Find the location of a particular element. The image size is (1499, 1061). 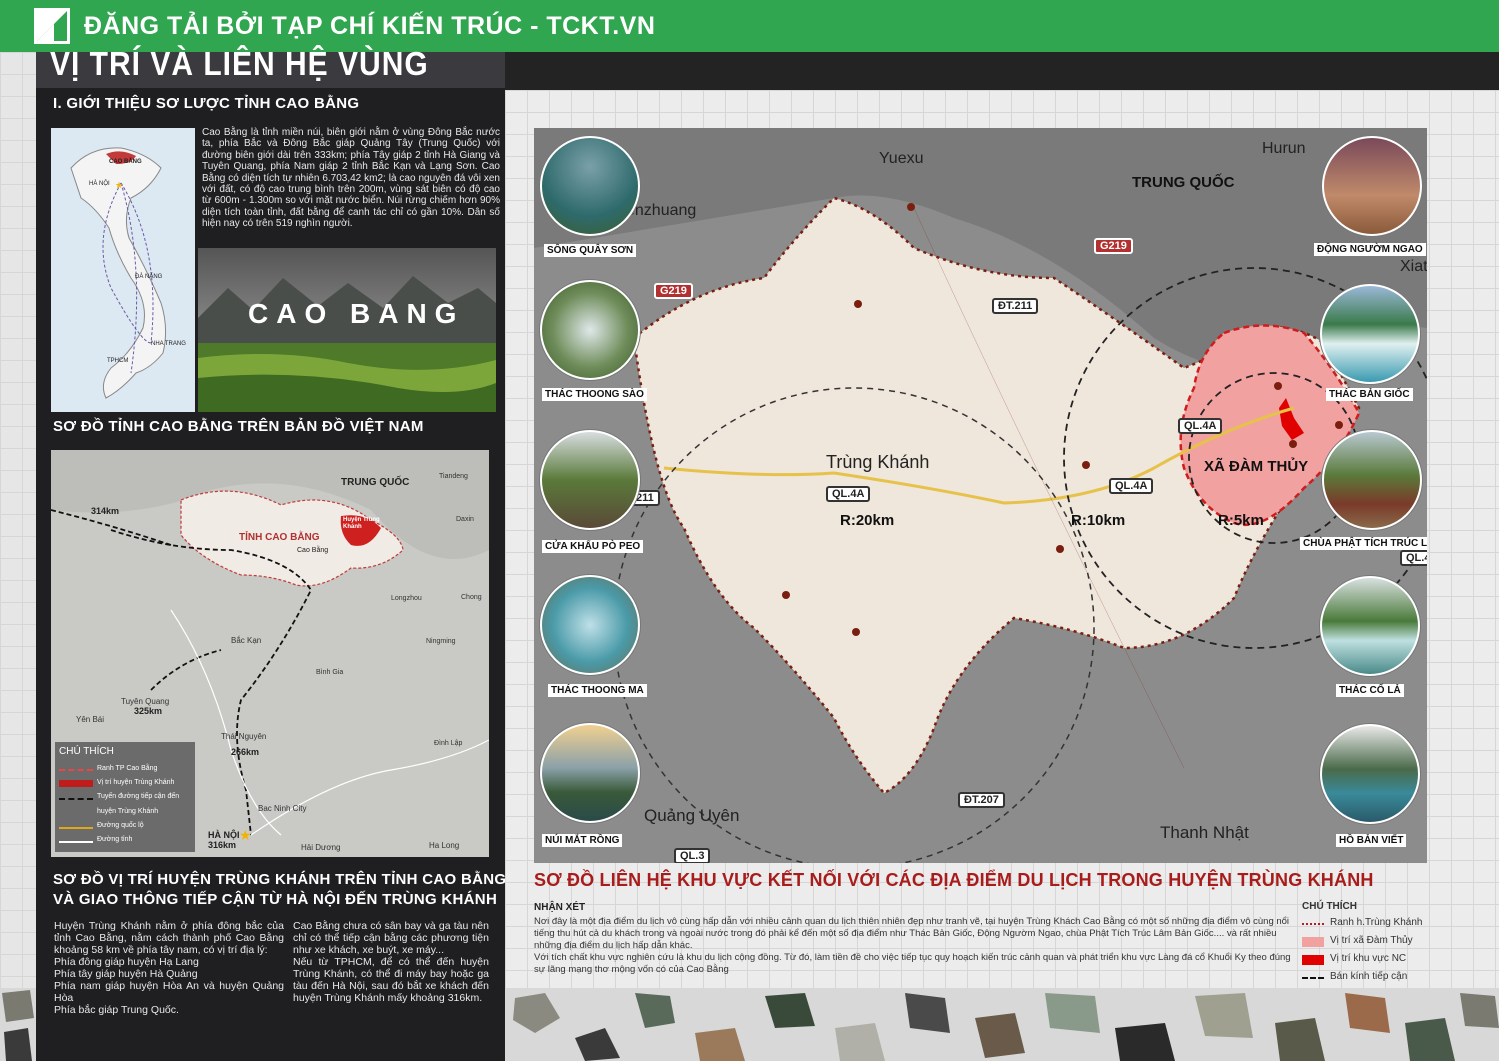

label-zhuang: enzhuang is located at coordinates (661, 210).